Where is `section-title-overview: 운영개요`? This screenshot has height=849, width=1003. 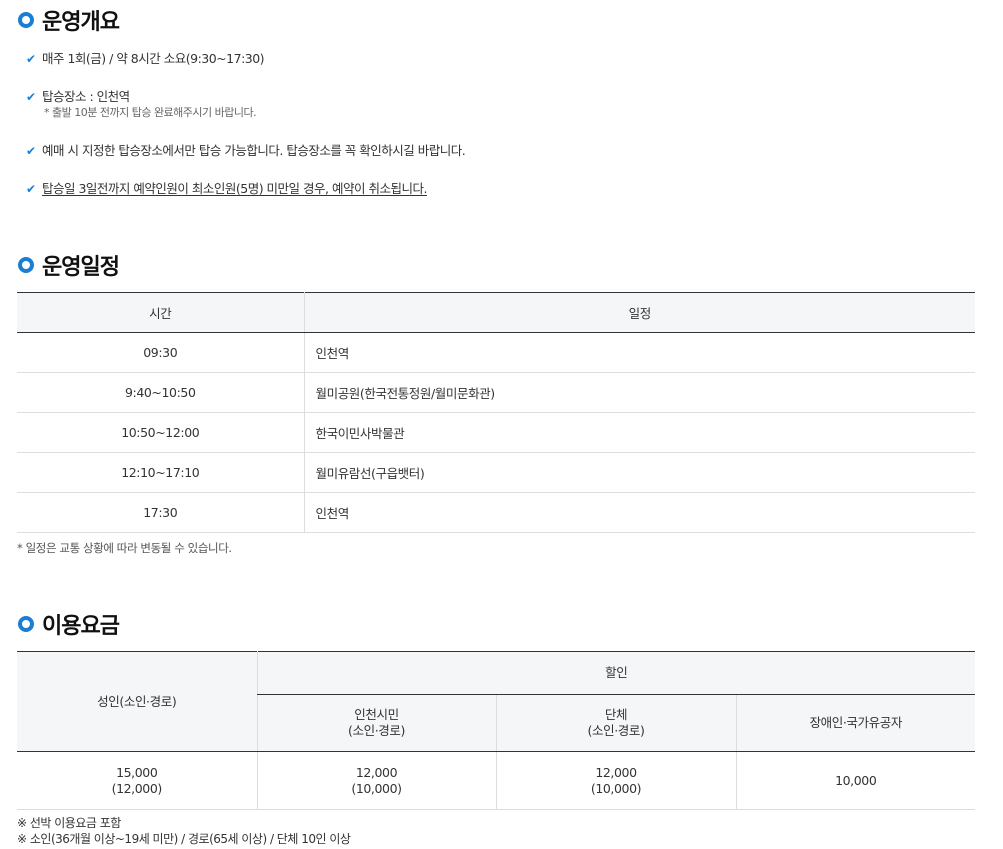 section-title-overview: 운영개요 is located at coordinates (69, 20).